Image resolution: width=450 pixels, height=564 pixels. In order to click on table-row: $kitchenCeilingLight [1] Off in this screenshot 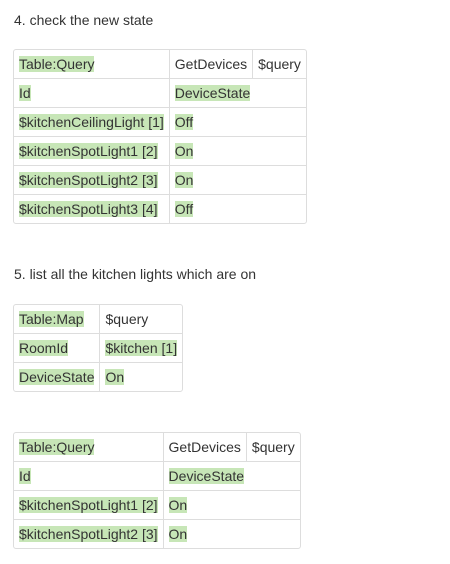, I will do `click(160, 122)`.